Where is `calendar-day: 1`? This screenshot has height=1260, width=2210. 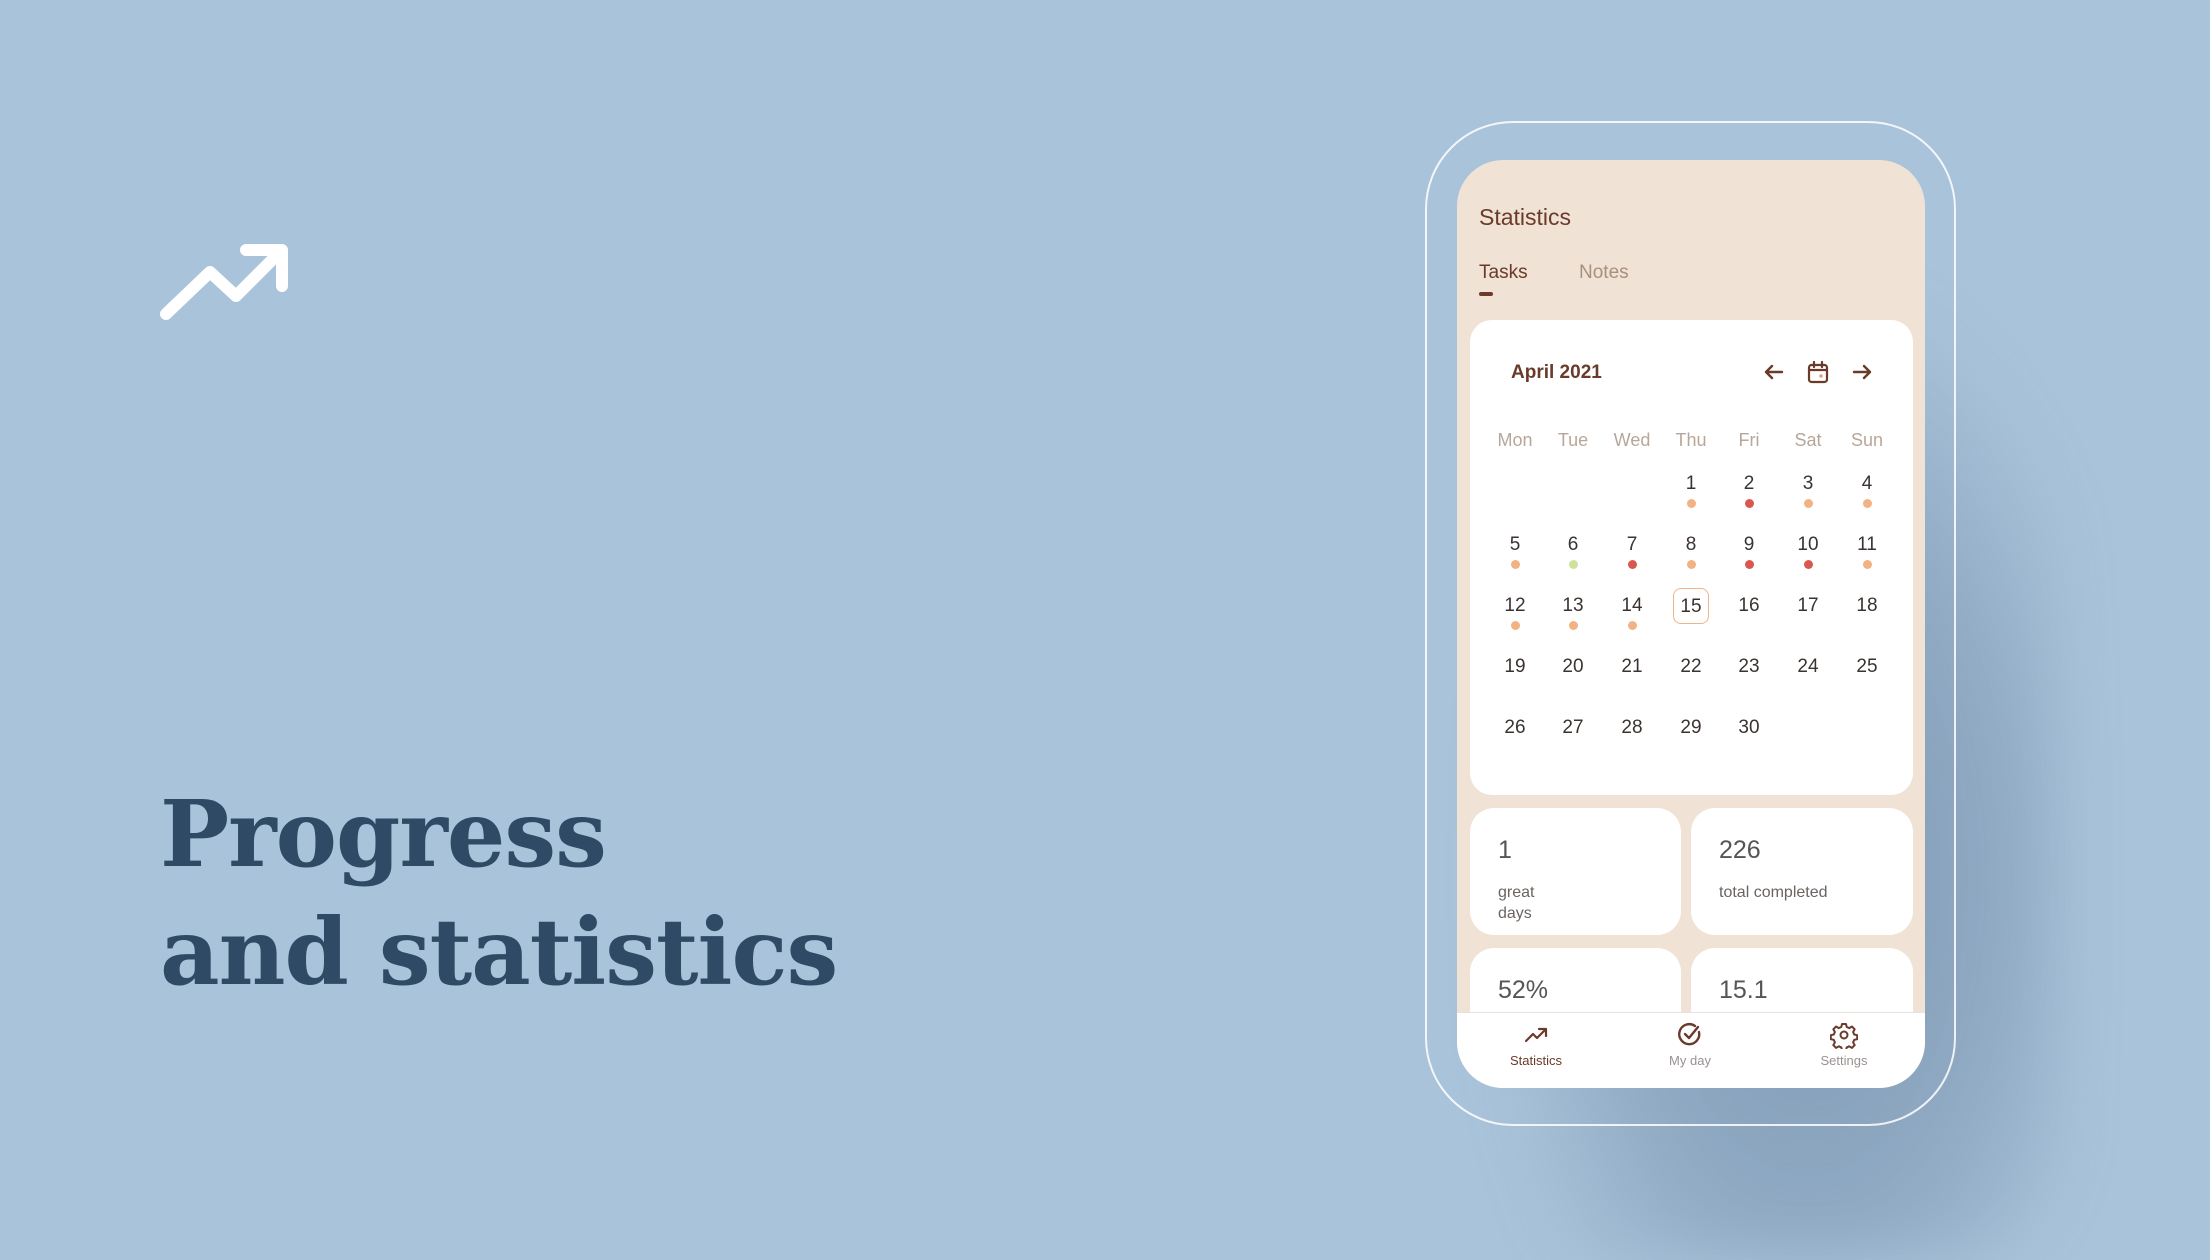 calendar-day: 1 is located at coordinates (1691, 484).